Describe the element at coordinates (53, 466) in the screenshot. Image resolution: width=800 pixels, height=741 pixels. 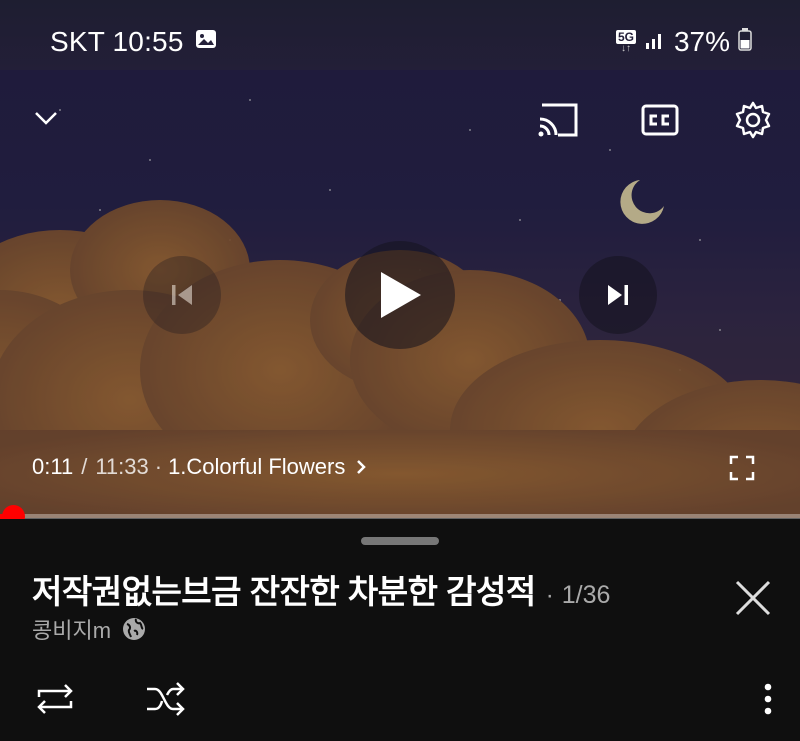
I see `current-time: 0:11` at that location.